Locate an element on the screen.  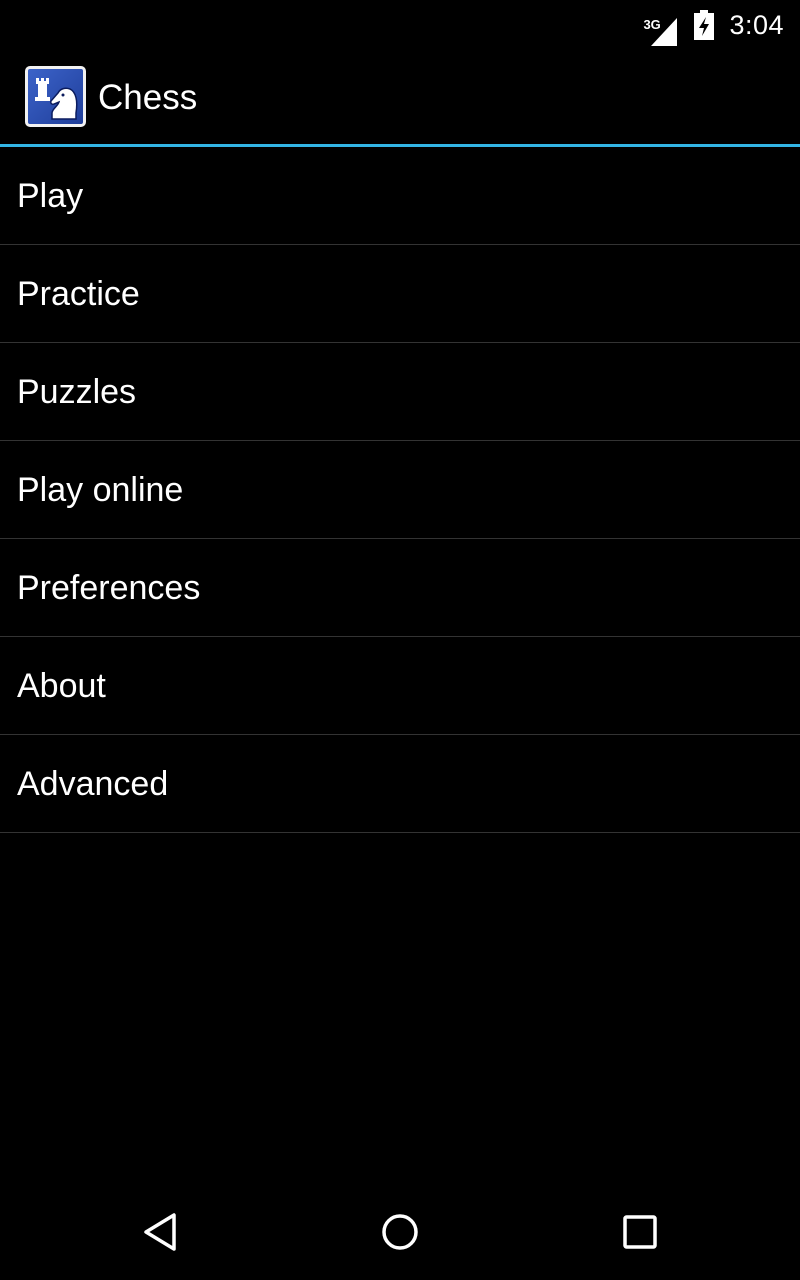
menu-item-preferences: Preferences is located at coordinates (400, 588).